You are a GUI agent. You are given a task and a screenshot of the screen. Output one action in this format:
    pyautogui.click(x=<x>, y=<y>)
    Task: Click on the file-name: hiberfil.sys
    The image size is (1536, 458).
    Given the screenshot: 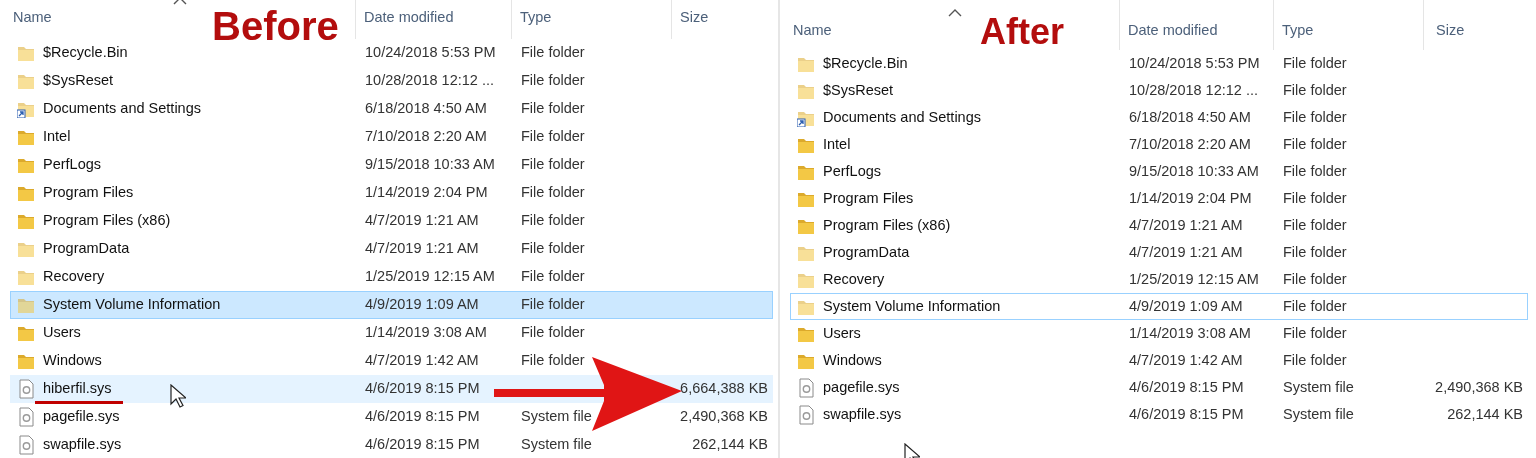 What is the action you would take?
    pyautogui.click(x=77, y=389)
    